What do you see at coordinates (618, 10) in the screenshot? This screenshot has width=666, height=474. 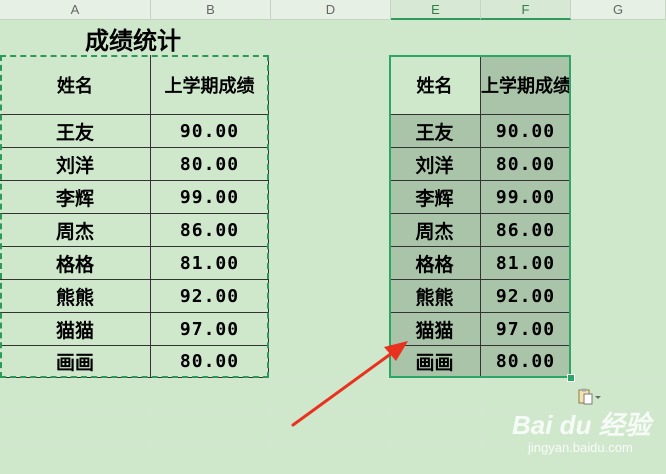 I see `column-header-g: G` at bounding box center [618, 10].